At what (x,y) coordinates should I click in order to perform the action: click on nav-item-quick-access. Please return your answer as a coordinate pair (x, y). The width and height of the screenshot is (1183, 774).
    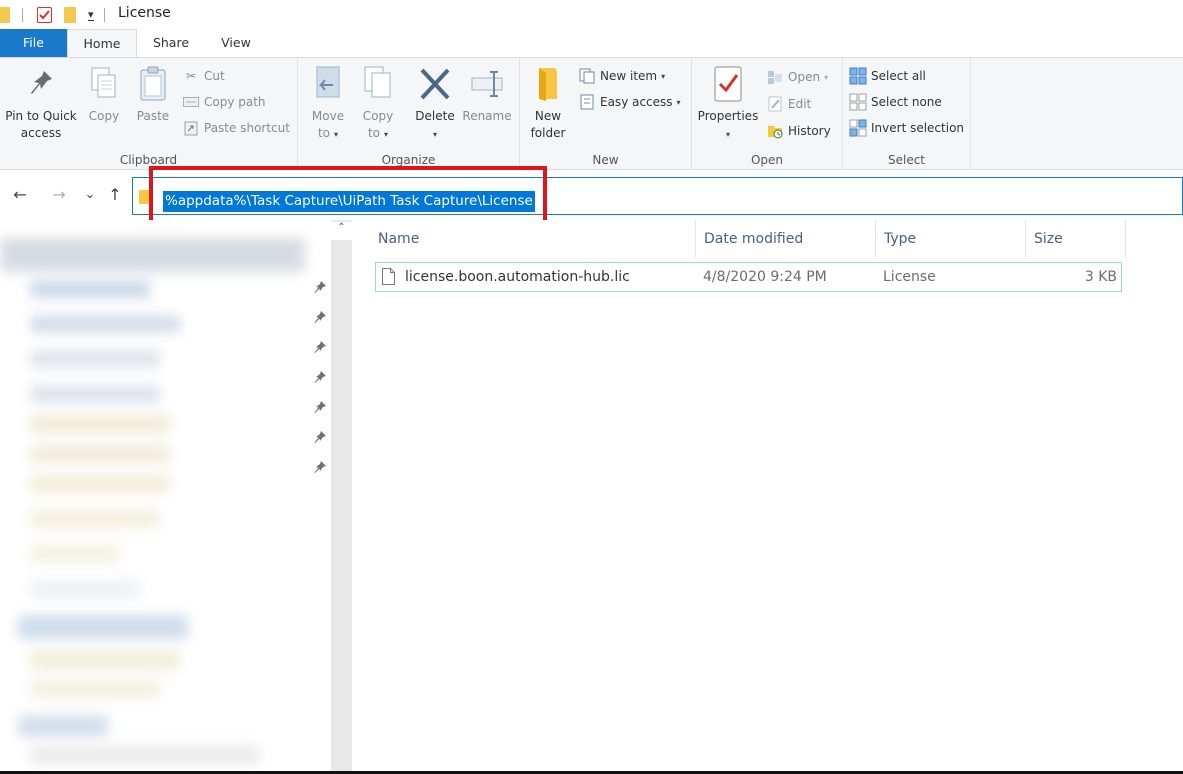
    Looking at the image, I should click on (152, 255).